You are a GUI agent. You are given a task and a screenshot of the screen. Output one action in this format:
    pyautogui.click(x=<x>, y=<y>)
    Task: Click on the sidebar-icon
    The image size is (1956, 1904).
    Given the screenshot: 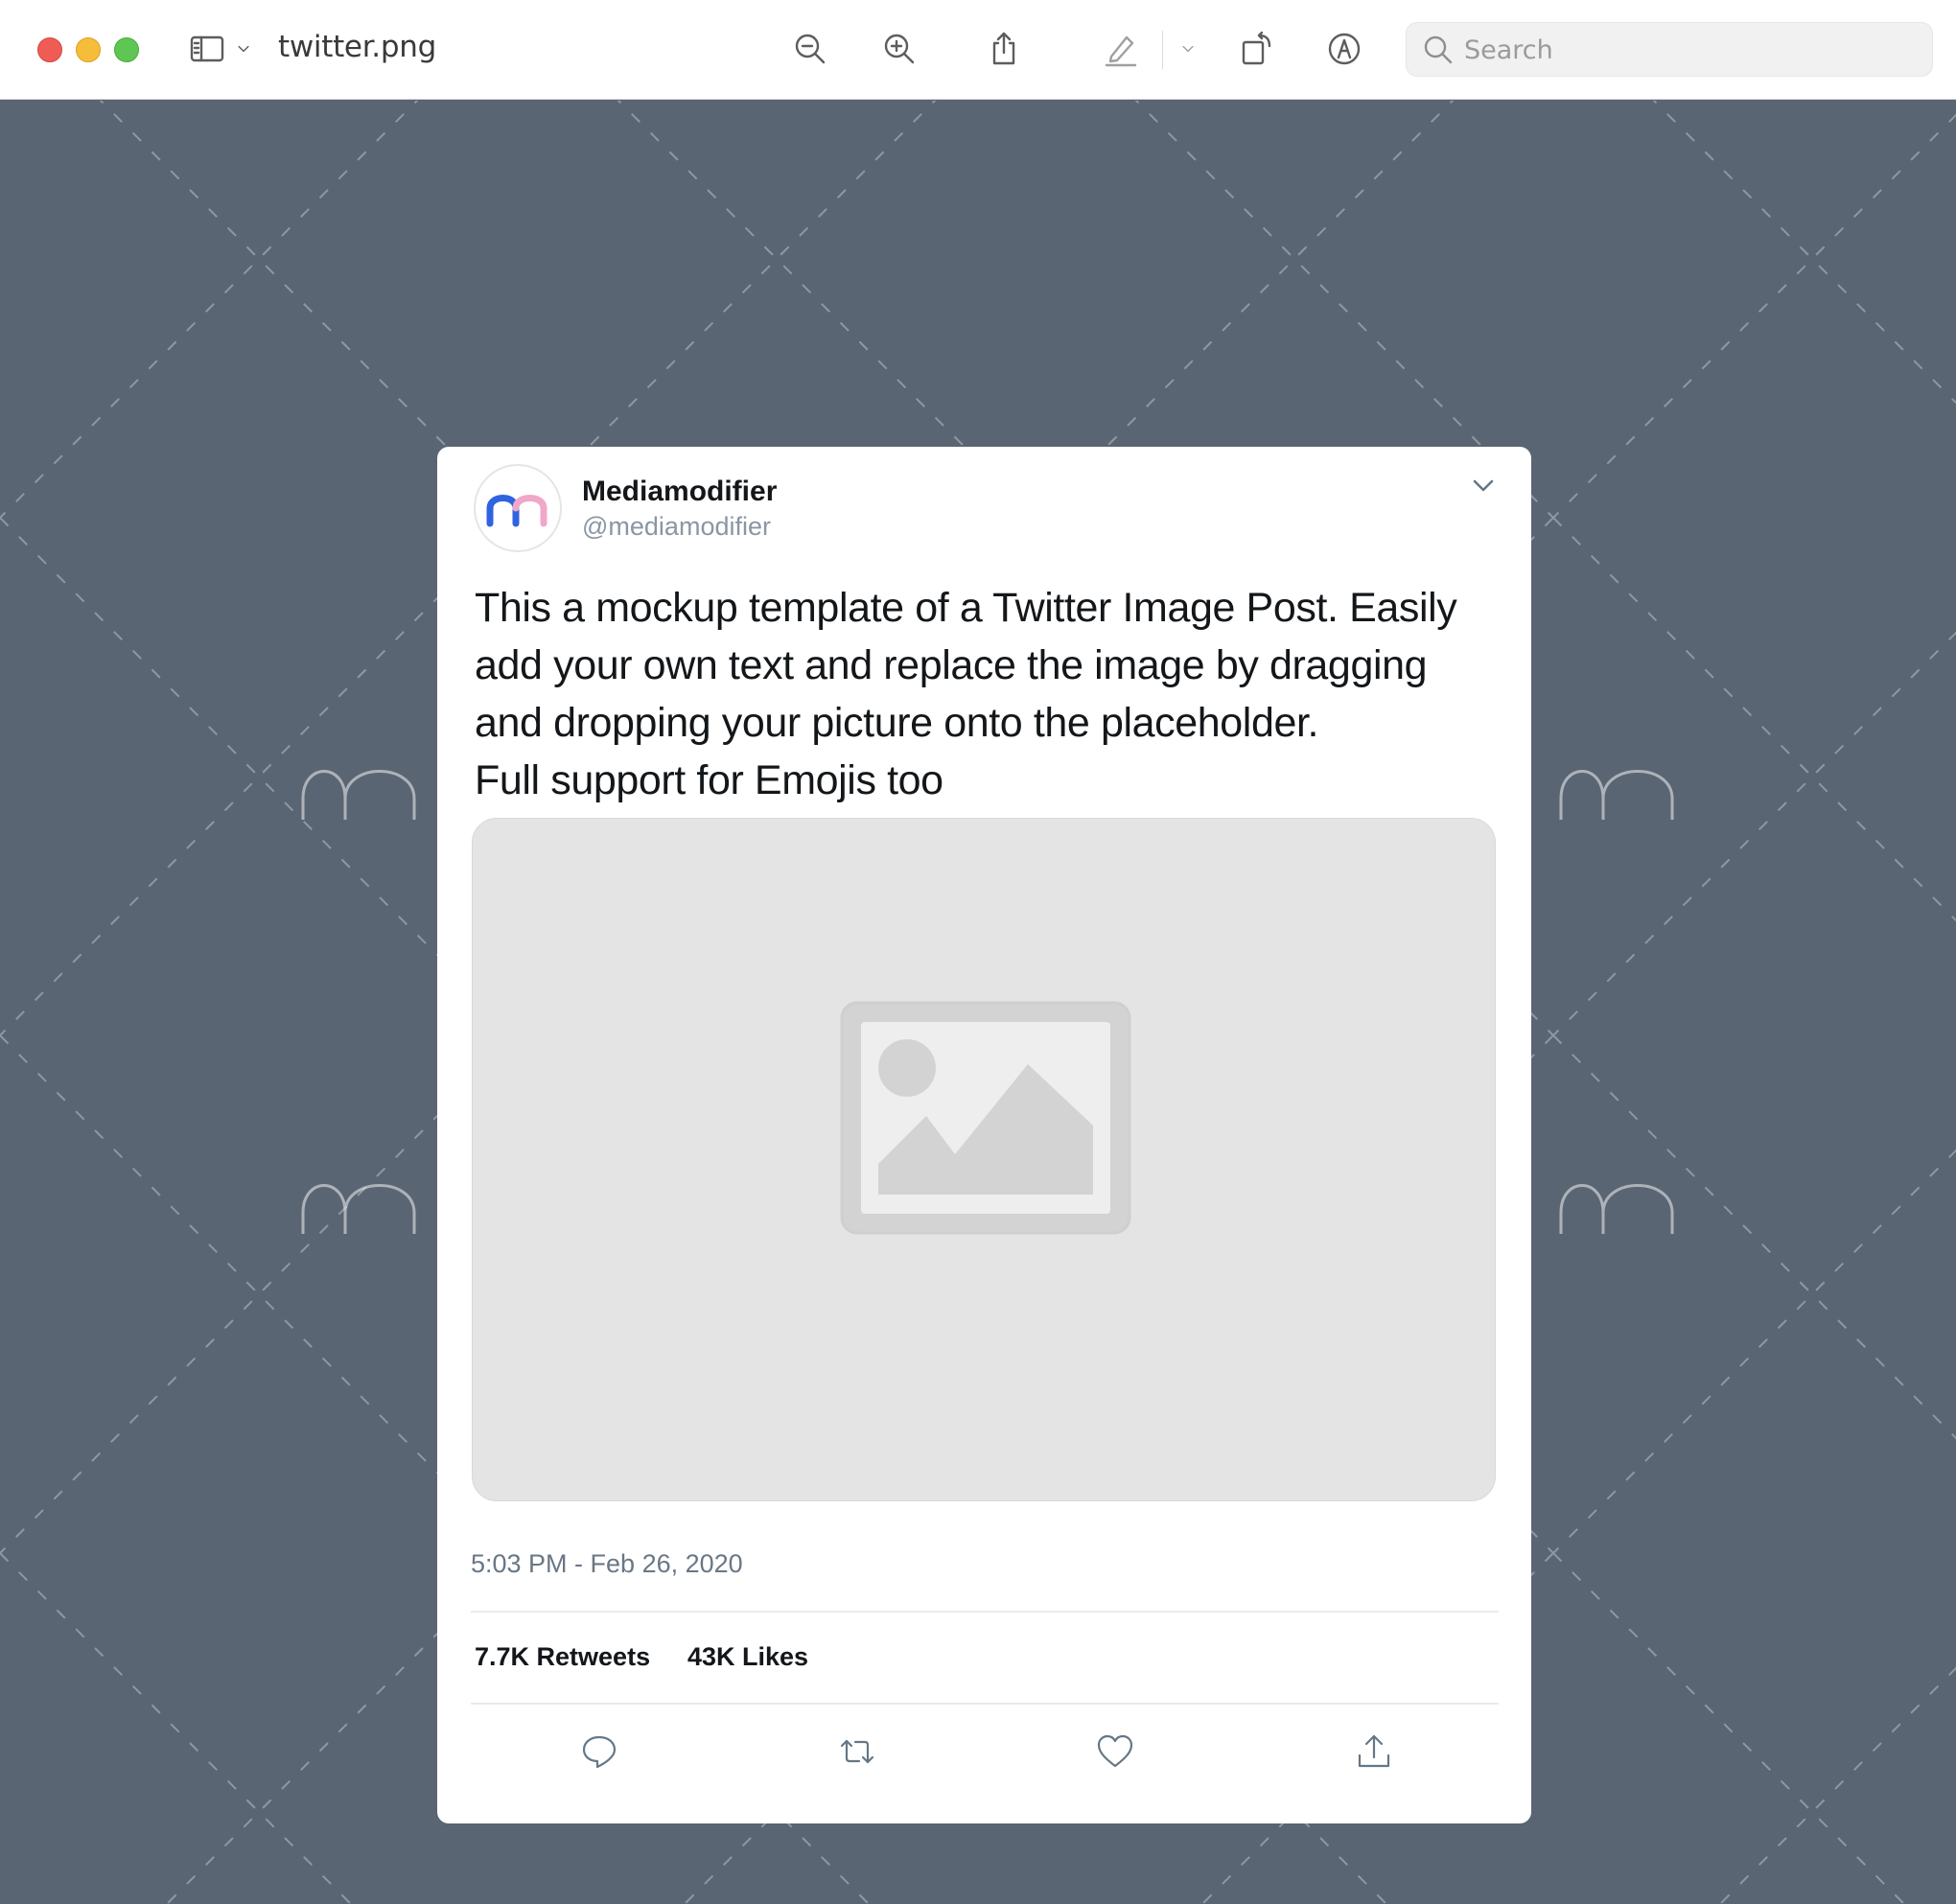 What is the action you would take?
    pyautogui.click(x=207, y=52)
    